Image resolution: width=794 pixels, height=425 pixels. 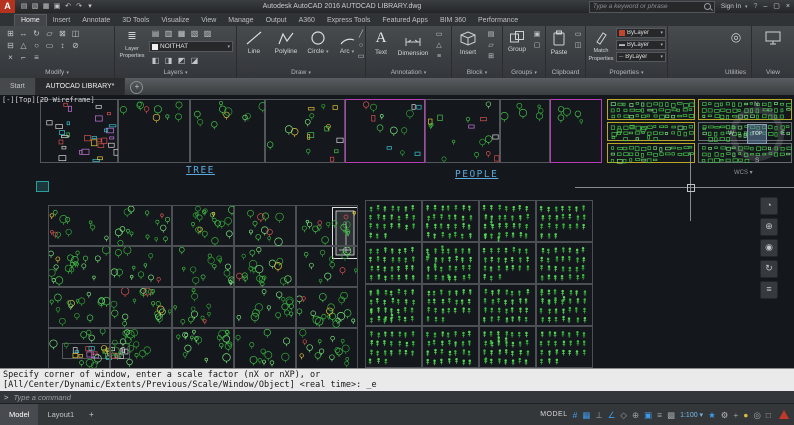 What do you see at coordinates (537, 34) in the screenshot?
I see `group-tool-icon-0: ▣` at bounding box center [537, 34].